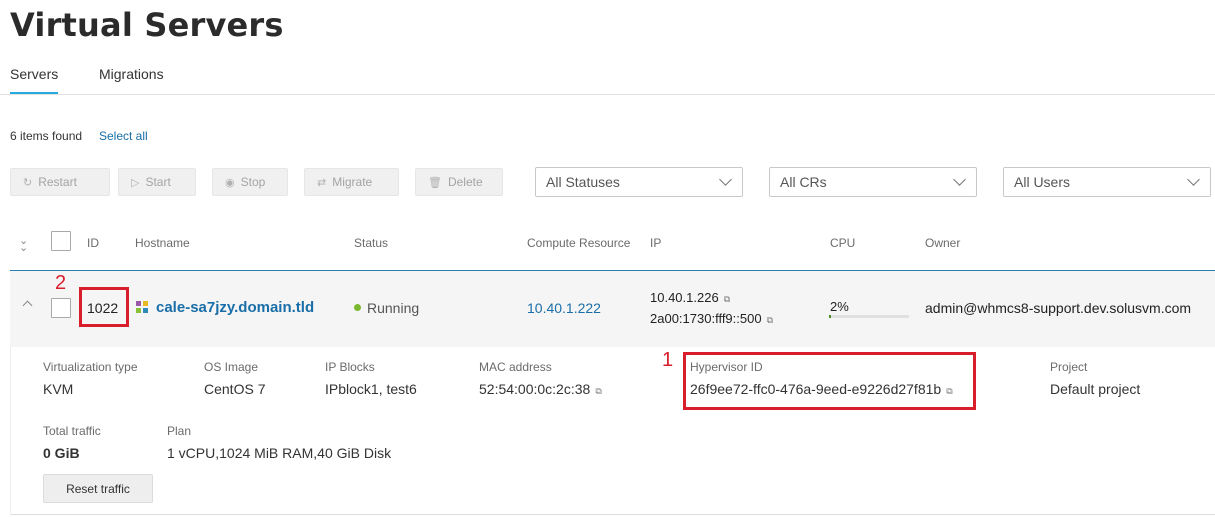 The image size is (1215, 517). Describe the element at coordinates (179, 431) in the screenshot. I see `plan-label: Plan` at that location.